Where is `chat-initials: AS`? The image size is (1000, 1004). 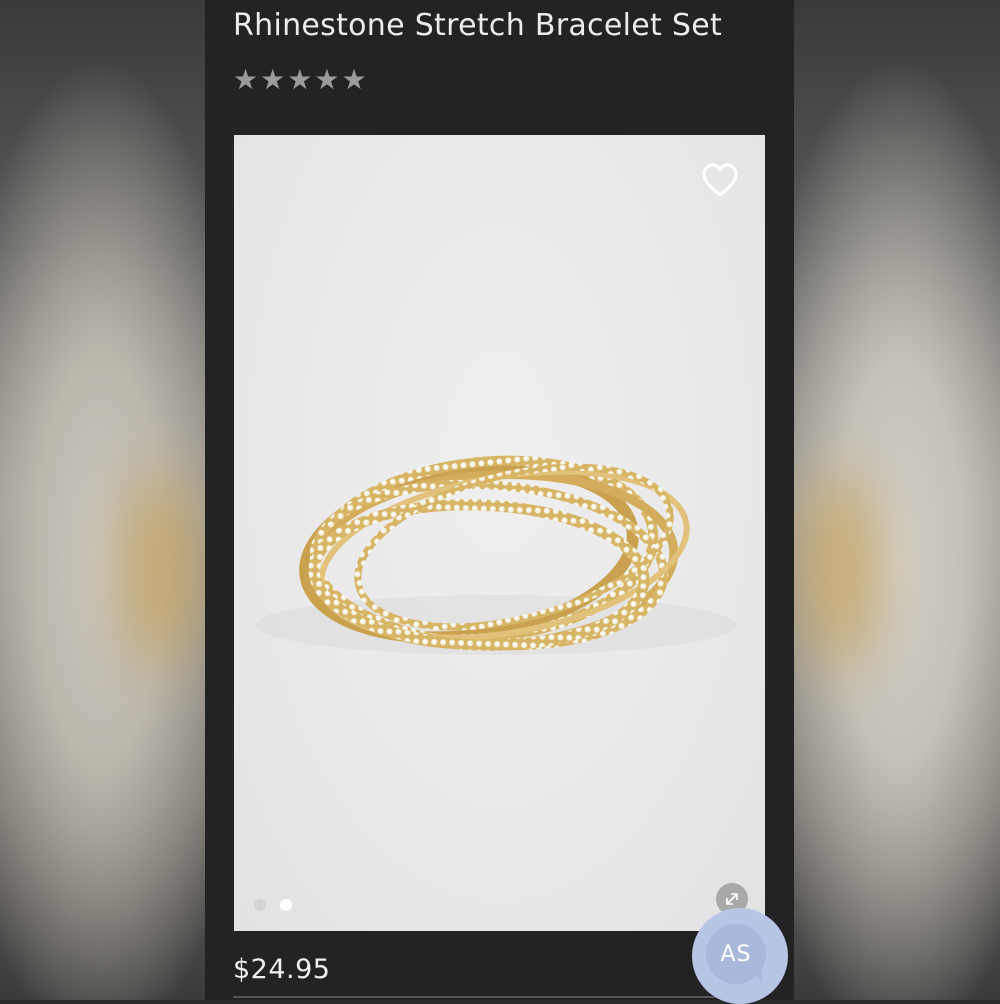 chat-initials: AS is located at coordinates (736, 954).